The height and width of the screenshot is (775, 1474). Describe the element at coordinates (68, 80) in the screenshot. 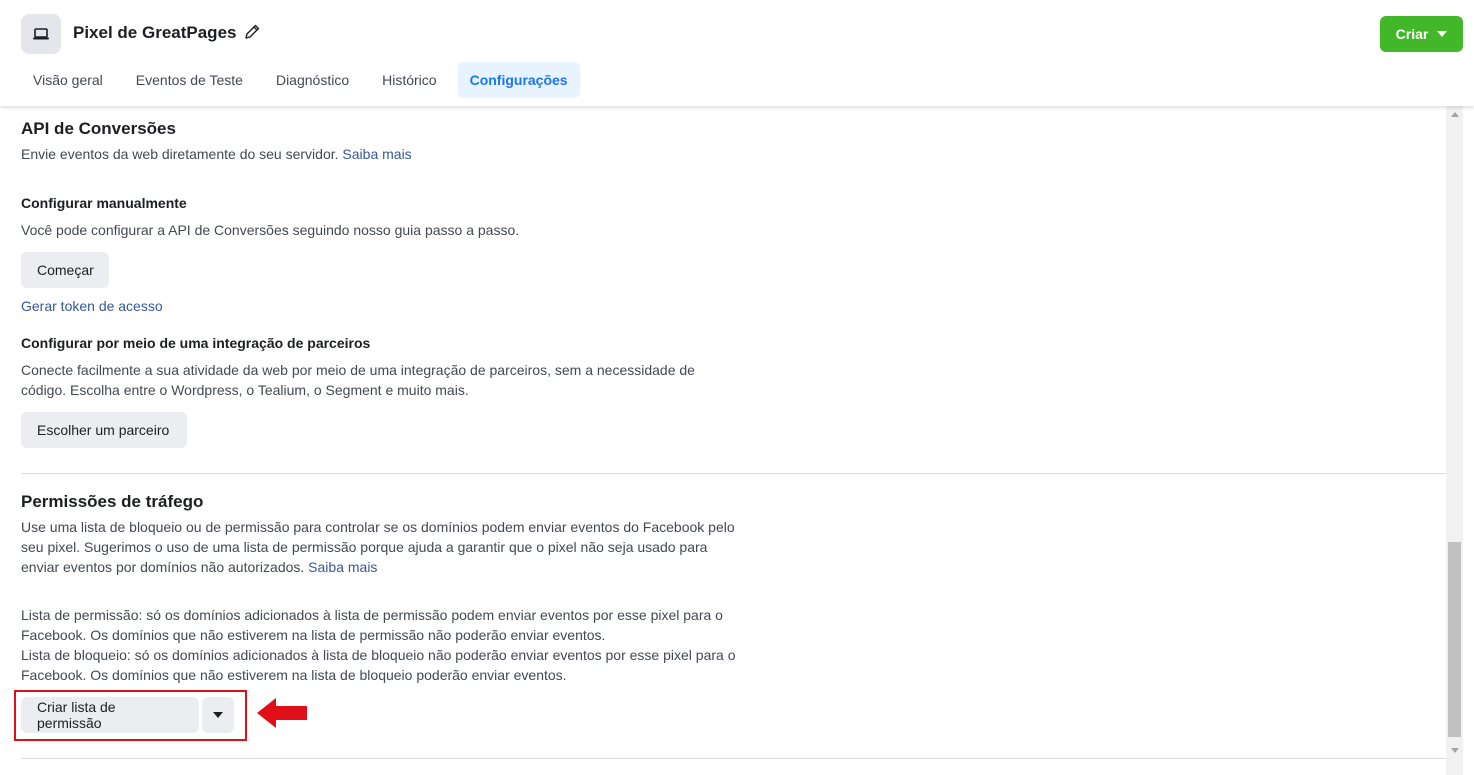

I see `tab-overview: Visão geral` at that location.